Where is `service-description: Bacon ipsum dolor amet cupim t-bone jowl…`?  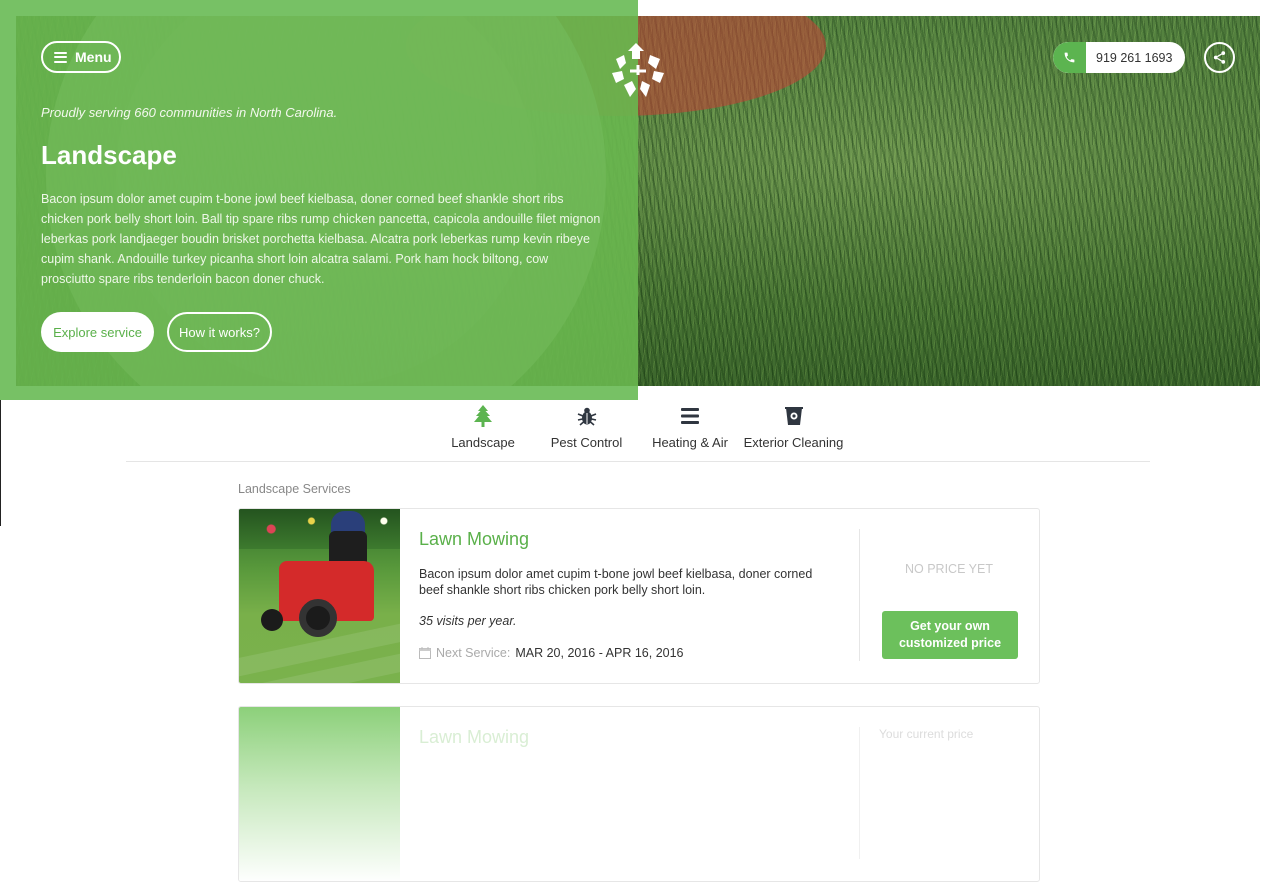 service-description: Bacon ipsum dolor amet cupim t-bone jowl… is located at coordinates (616, 582).